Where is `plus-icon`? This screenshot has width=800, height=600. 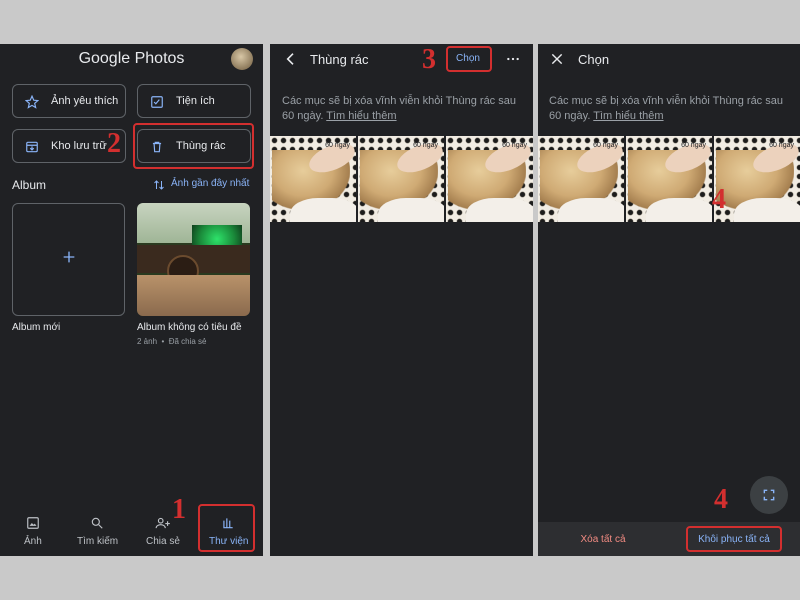 plus-icon is located at coordinates (69, 259).